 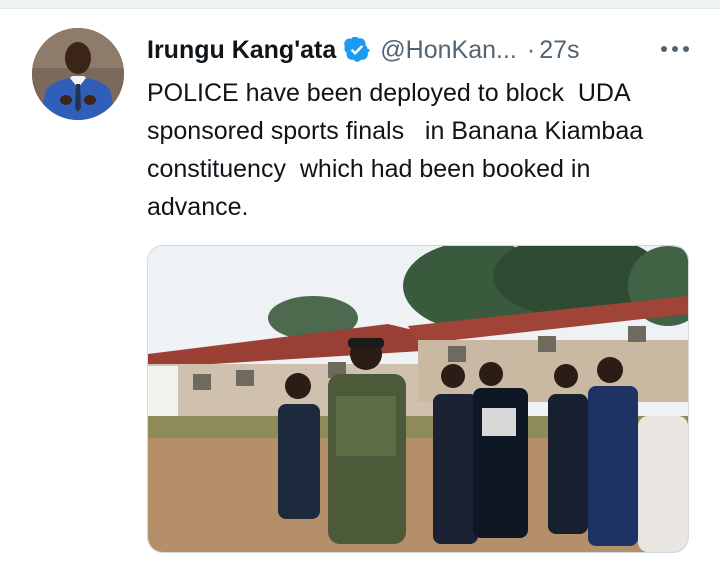 What do you see at coordinates (78, 74) in the screenshot?
I see `avatar` at bounding box center [78, 74].